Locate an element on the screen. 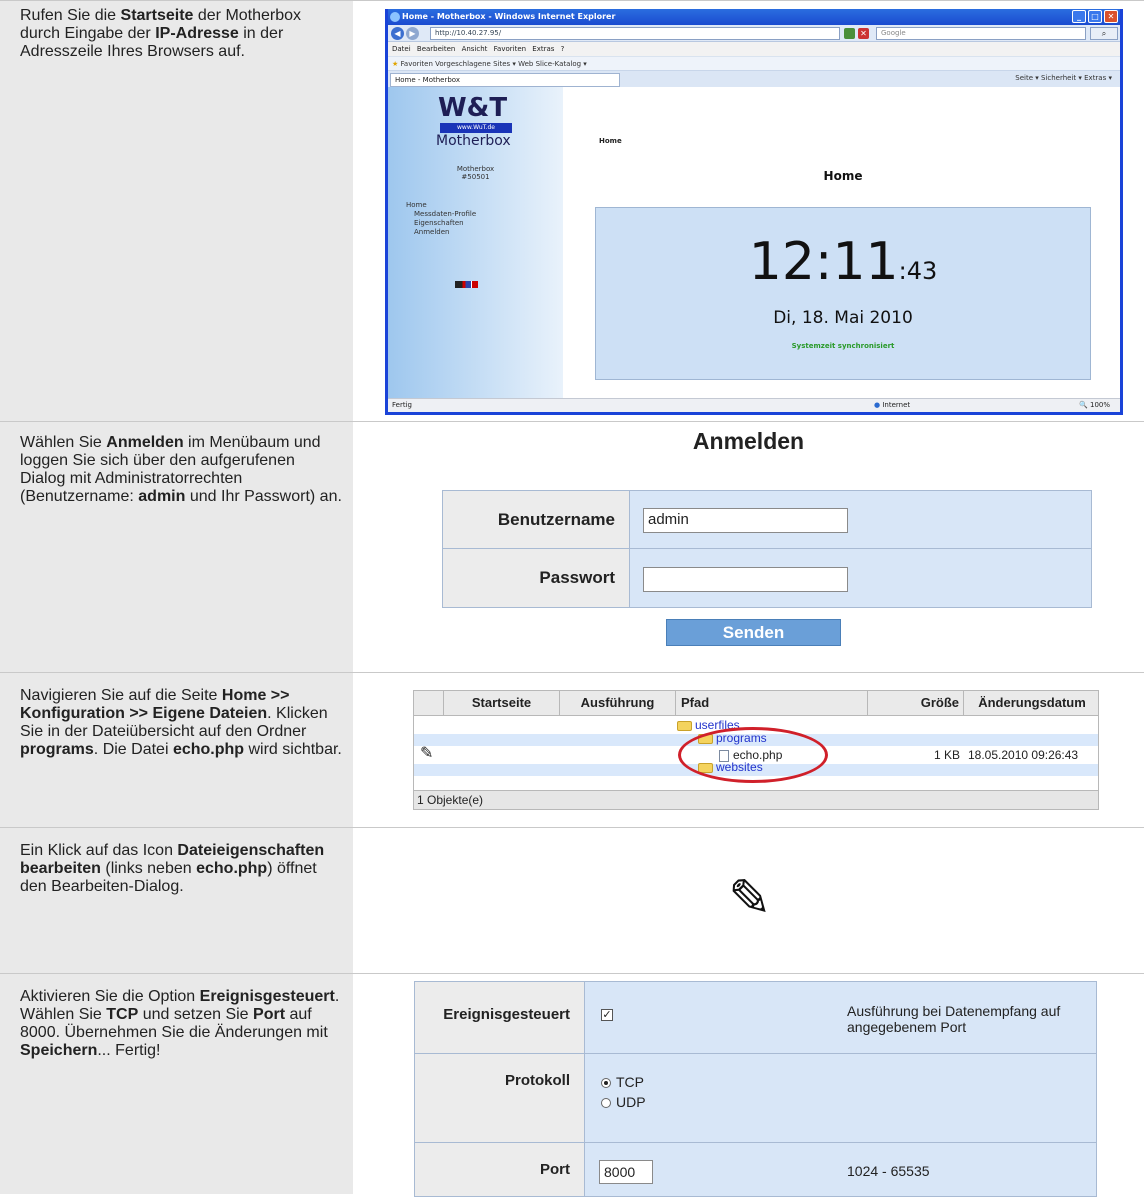 This screenshot has width=1144, height=1197. col-groesse: Größe is located at coordinates (916, 703).